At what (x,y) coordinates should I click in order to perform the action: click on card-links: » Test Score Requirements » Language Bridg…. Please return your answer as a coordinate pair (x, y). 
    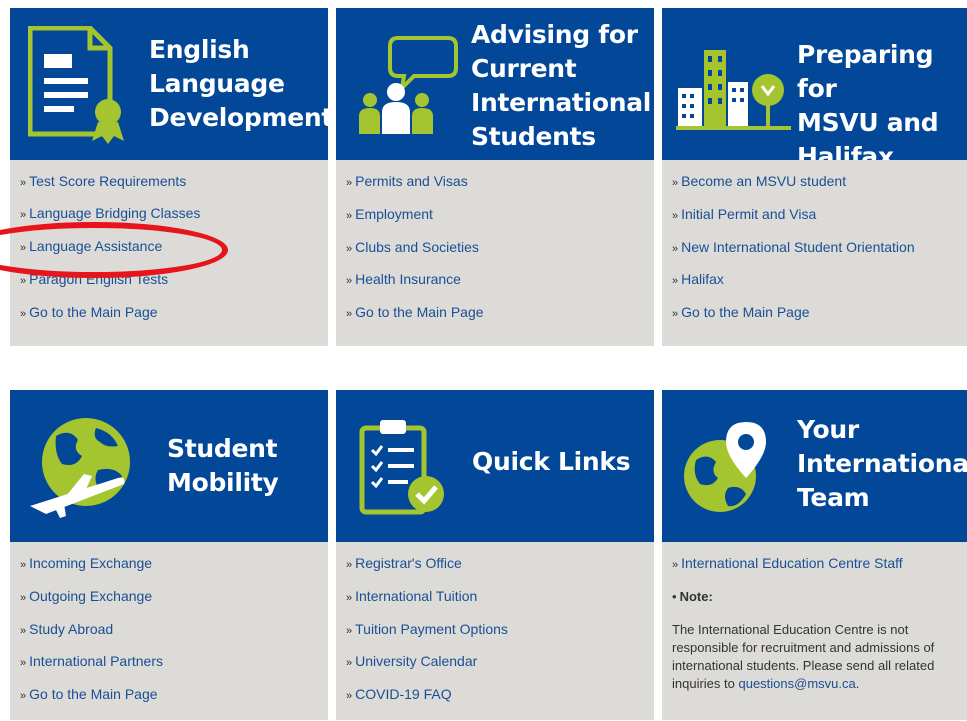
    Looking at the image, I should click on (169, 253).